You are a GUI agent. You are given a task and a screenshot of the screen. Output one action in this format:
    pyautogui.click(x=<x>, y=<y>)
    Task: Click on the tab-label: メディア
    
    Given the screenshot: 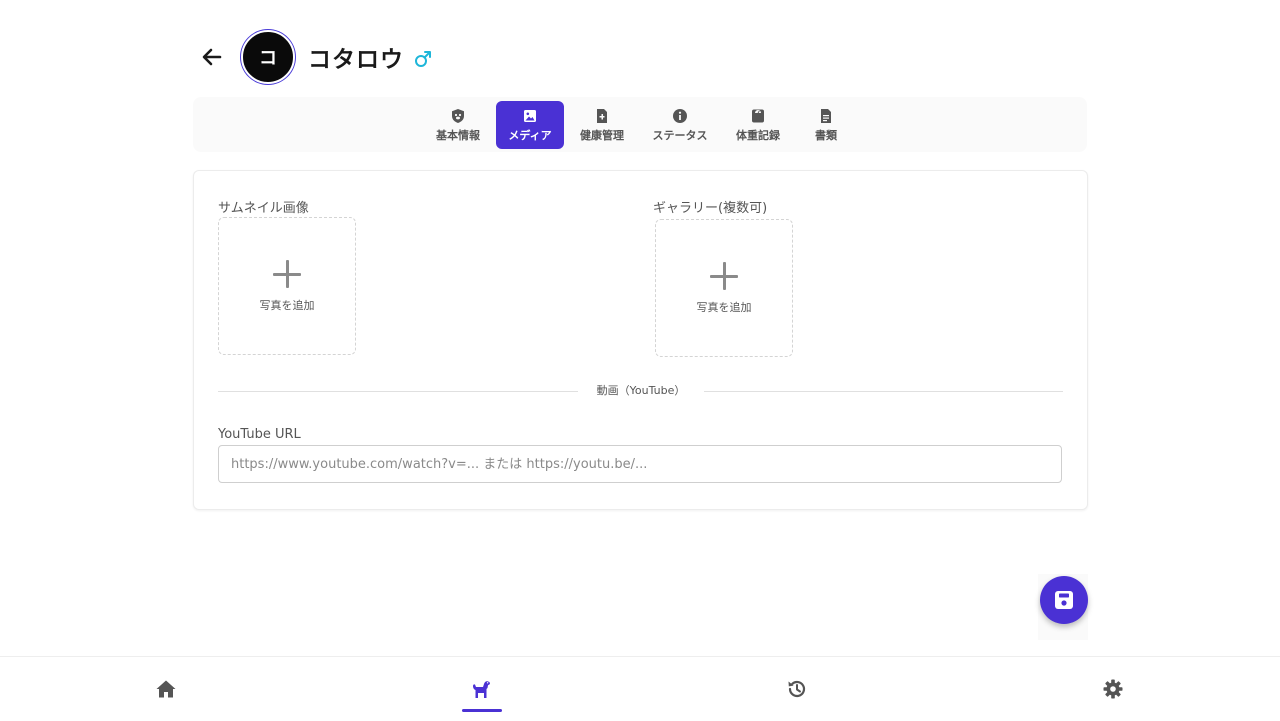 What is the action you would take?
    pyautogui.click(x=530, y=135)
    